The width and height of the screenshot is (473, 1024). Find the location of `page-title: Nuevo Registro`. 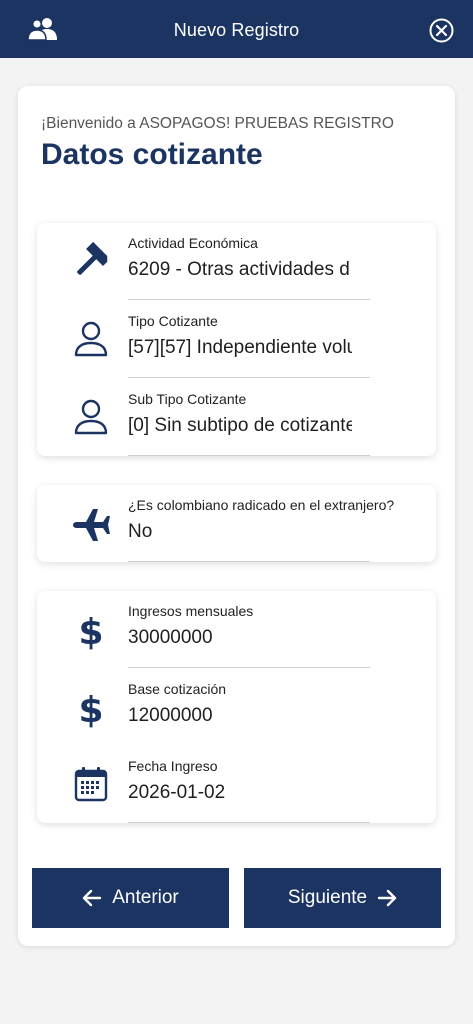

page-title: Nuevo Registro is located at coordinates (236, 30).